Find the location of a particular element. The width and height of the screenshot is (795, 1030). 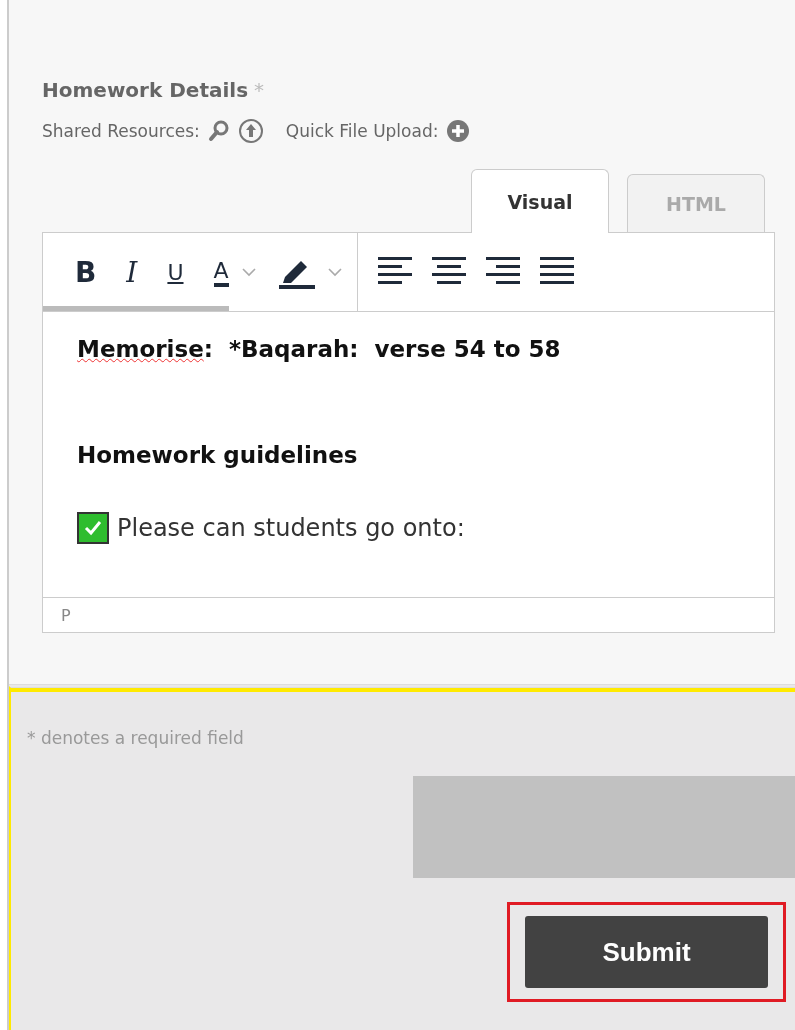

required-mark: * is located at coordinates (259, 90).